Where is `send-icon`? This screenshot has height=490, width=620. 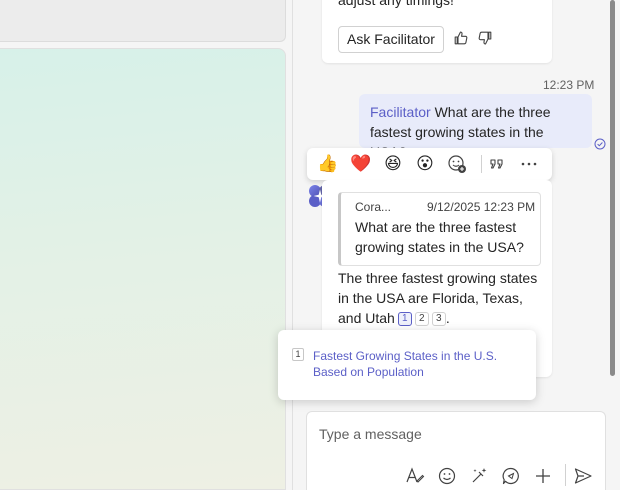 send-icon is located at coordinates (583, 476).